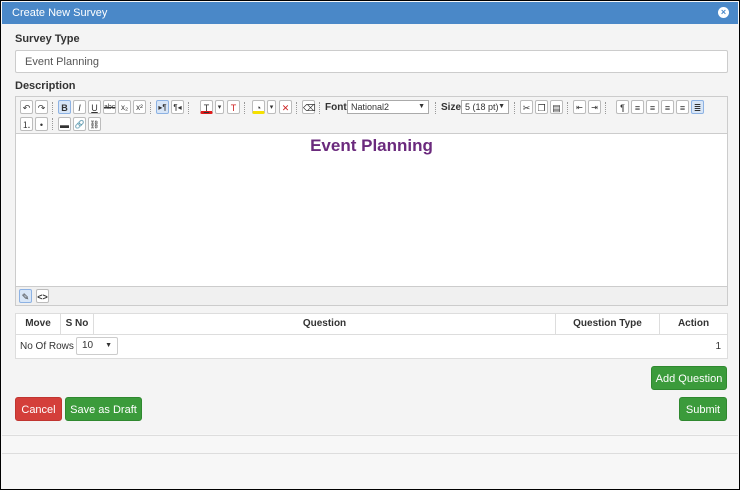 The width and height of the screenshot is (740, 490). What do you see at coordinates (64, 124) in the screenshot?
I see `horizontal-rule-icon: ▬` at bounding box center [64, 124].